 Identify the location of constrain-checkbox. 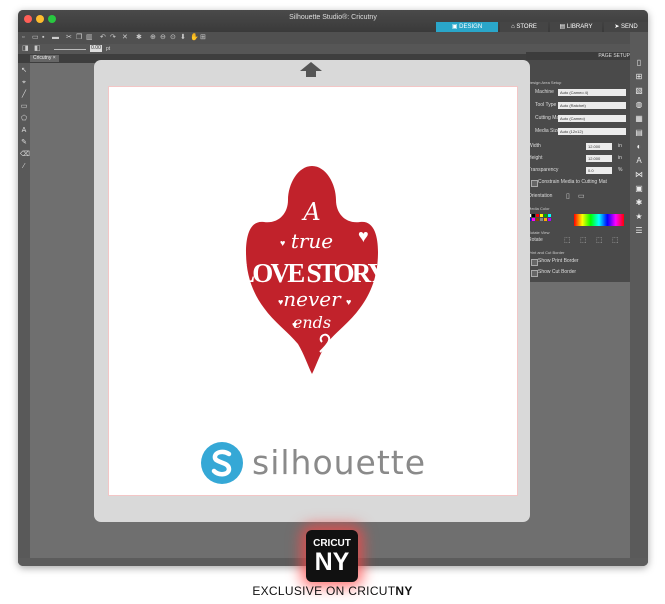
(534, 183).